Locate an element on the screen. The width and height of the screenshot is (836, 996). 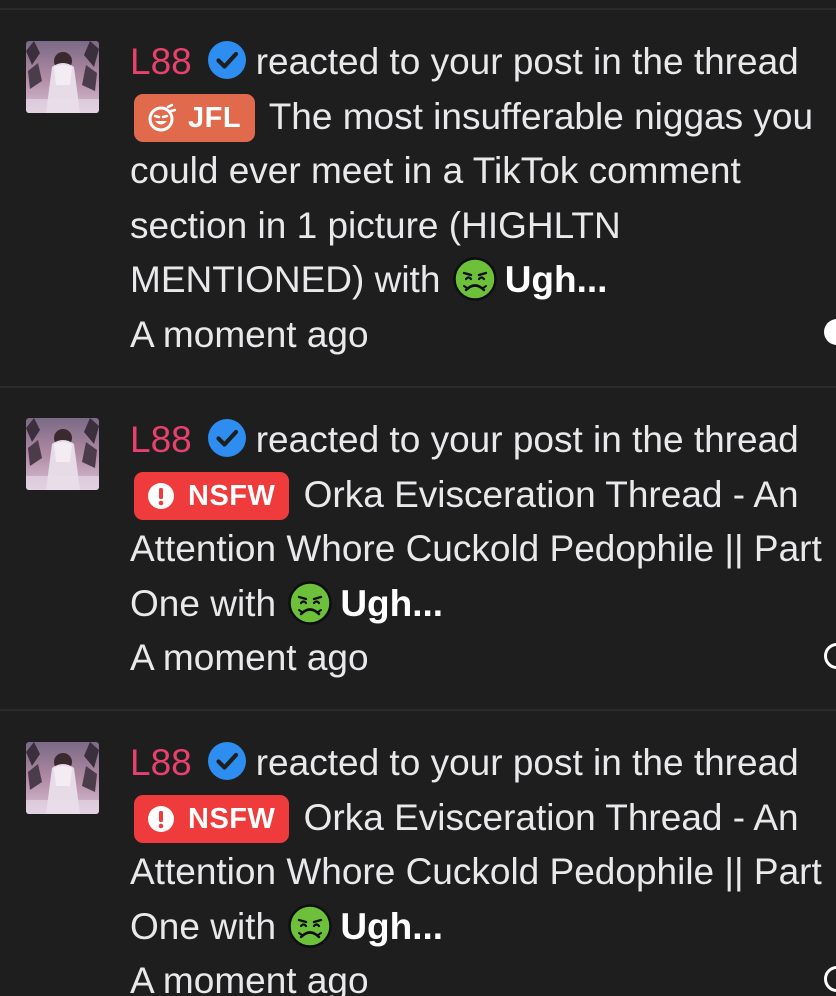
prefix-label: JFL is located at coordinates (215, 117).